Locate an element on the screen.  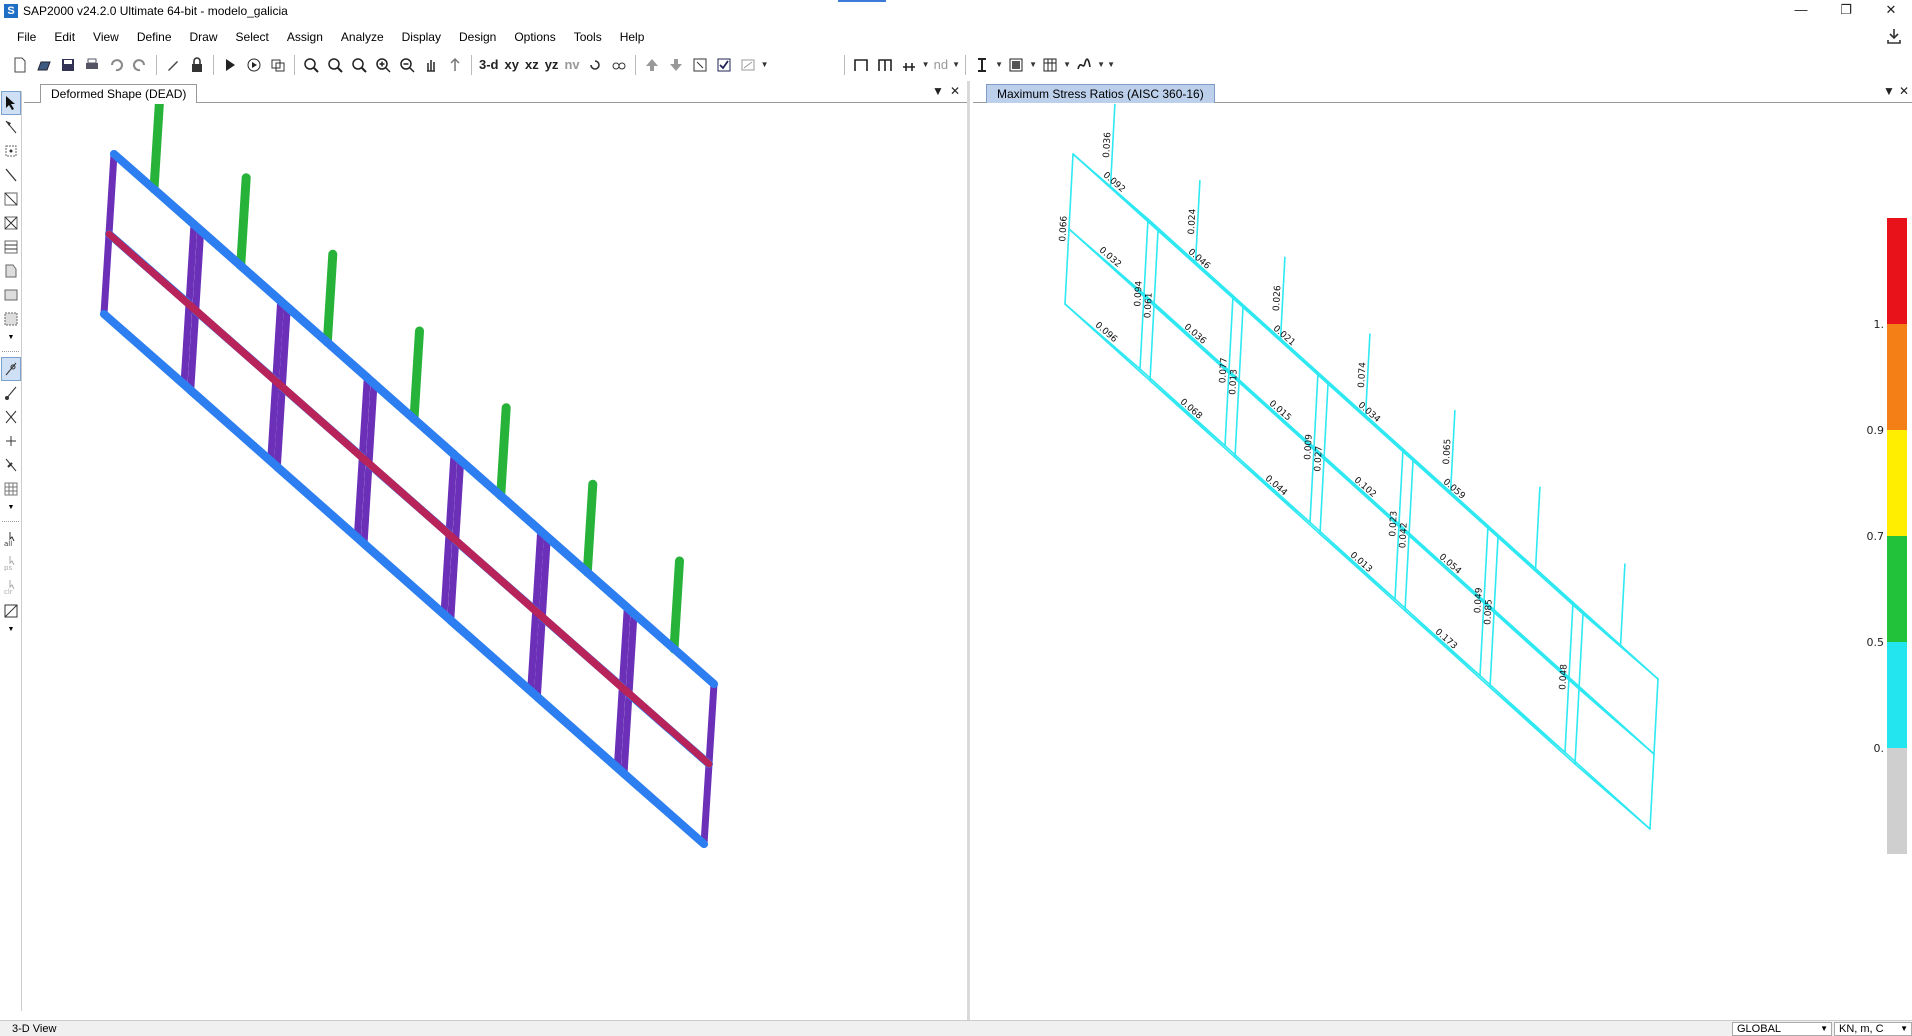
open-icon is located at coordinates (44, 65).